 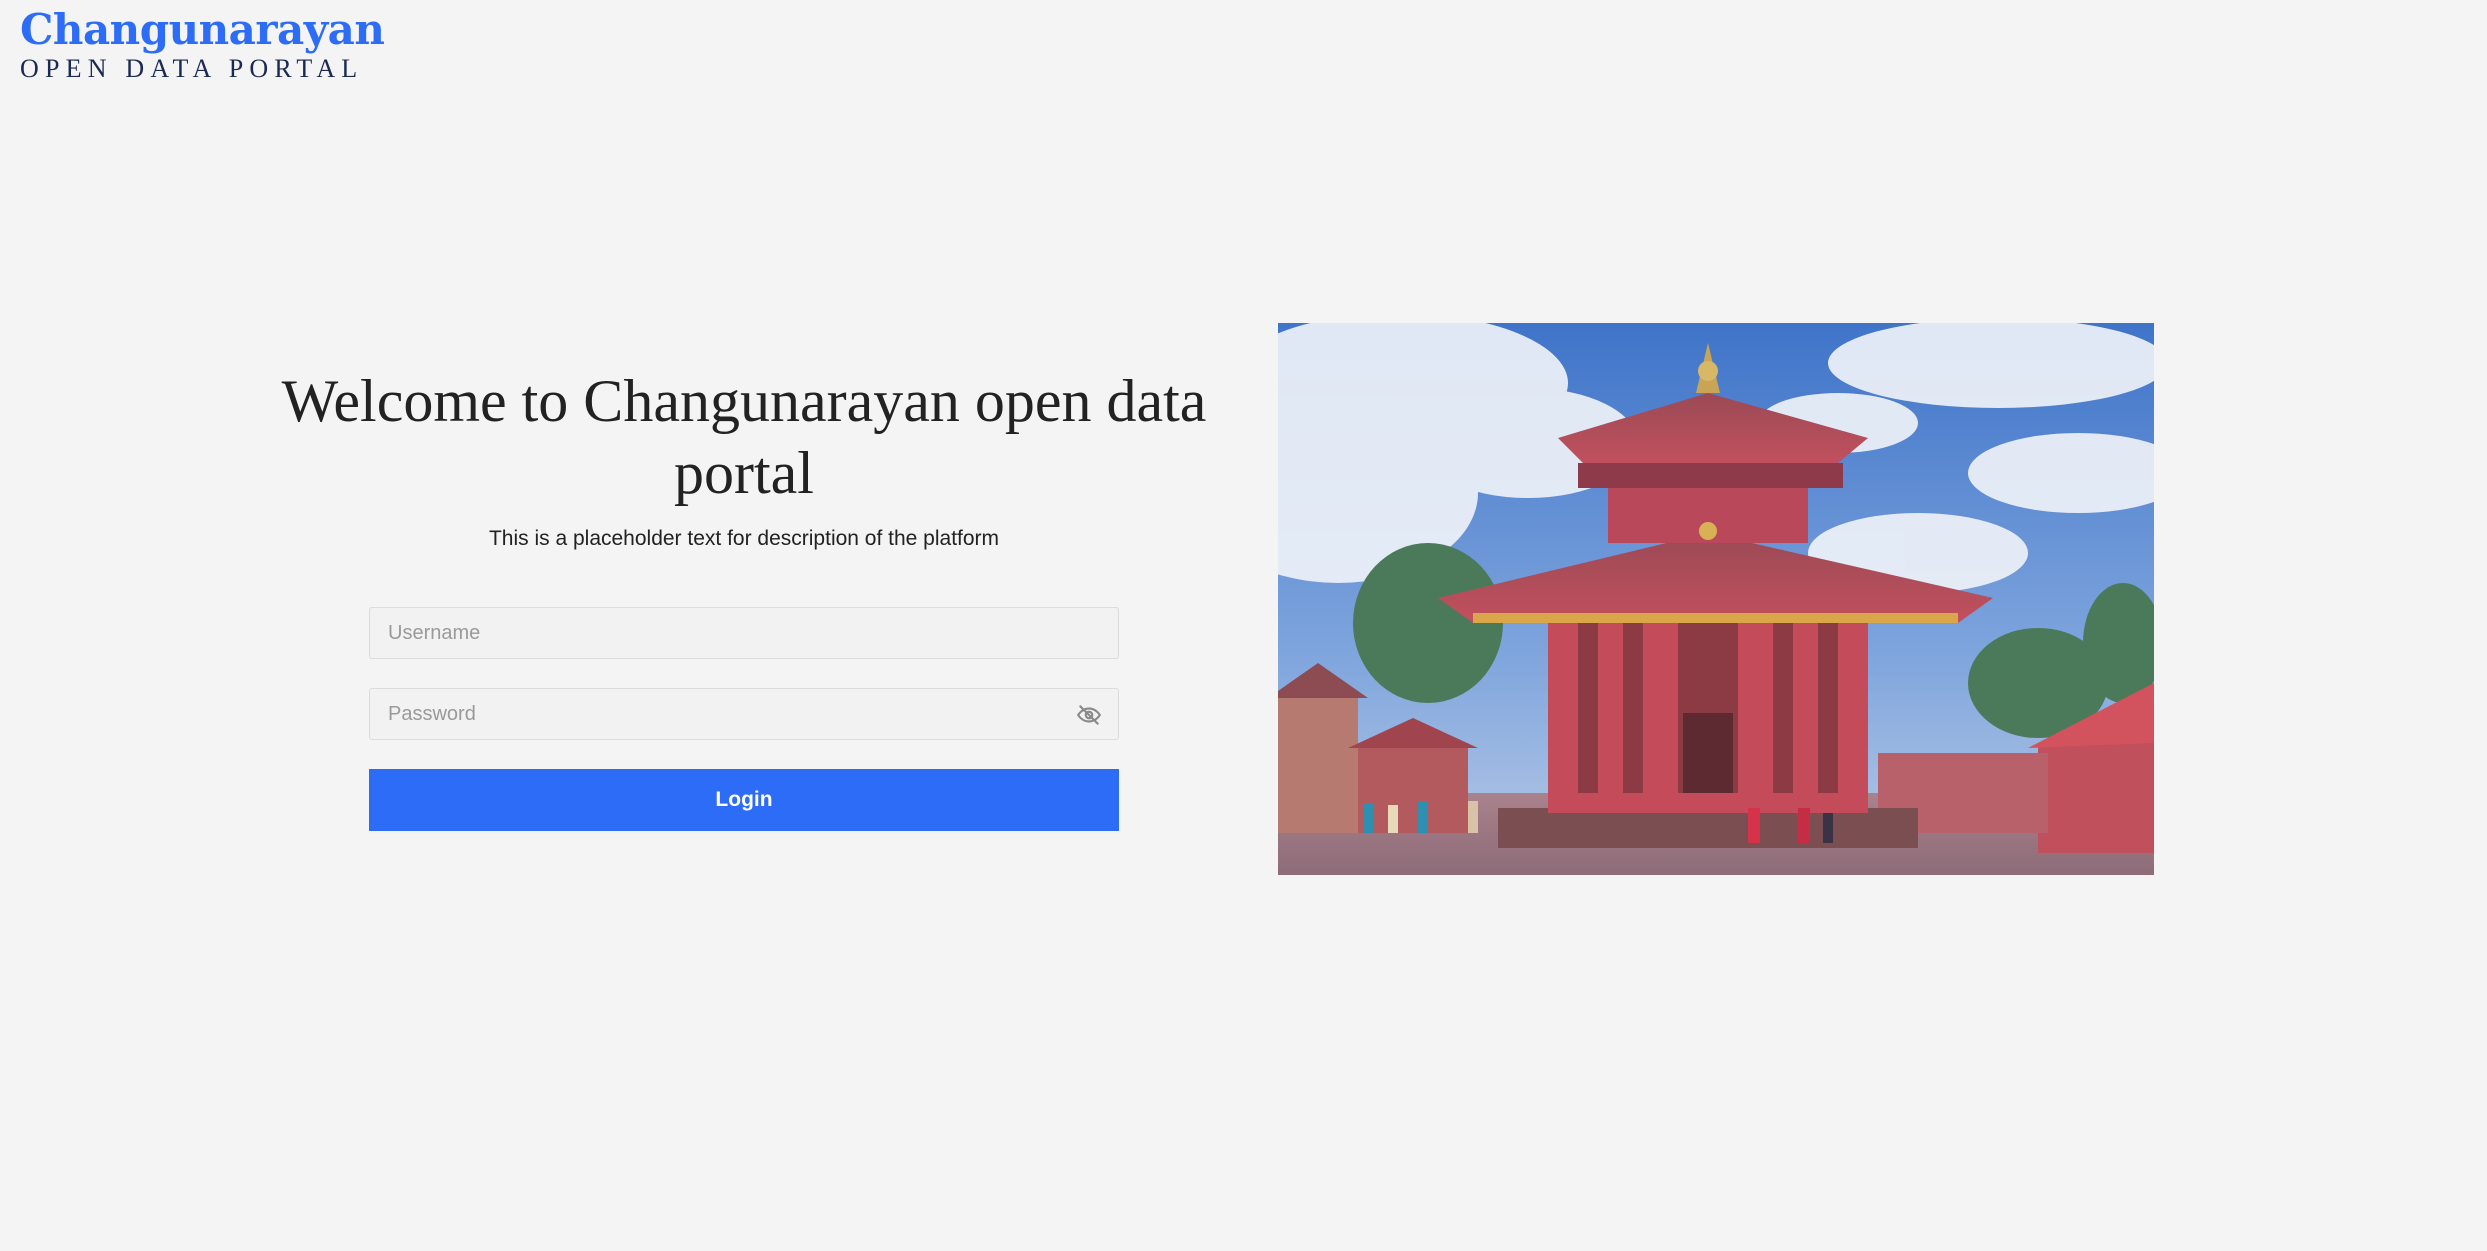 I want to click on password-field-wrapper, so click(x=744, y=714).